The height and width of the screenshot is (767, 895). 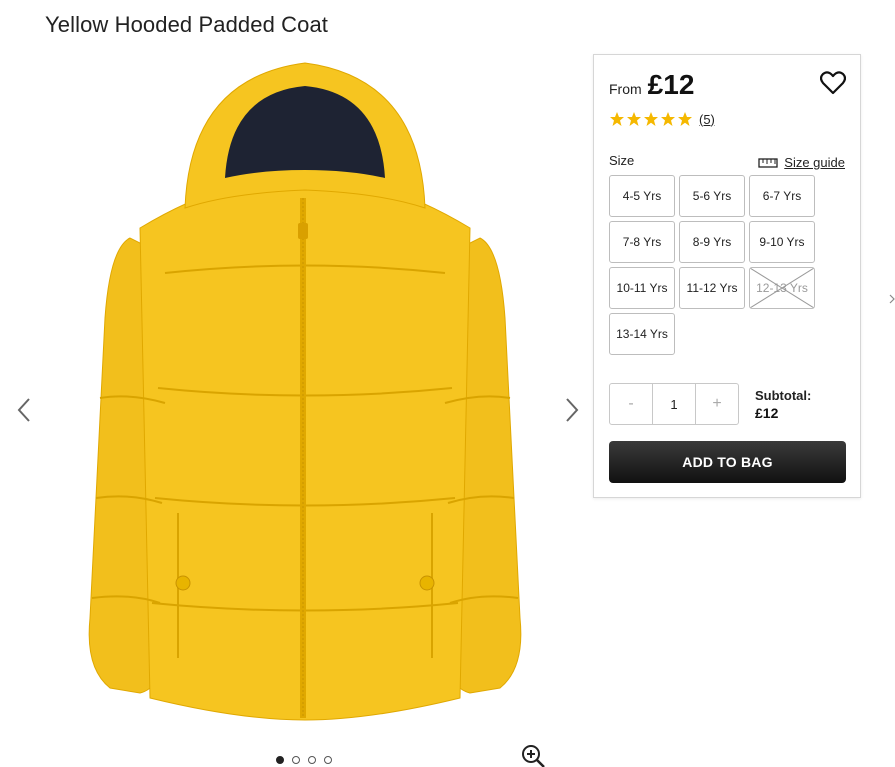 What do you see at coordinates (727, 462) in the screenshot?
I see `add-to-bag-button: ADD TO BAG` at bounding box center [727, 462].